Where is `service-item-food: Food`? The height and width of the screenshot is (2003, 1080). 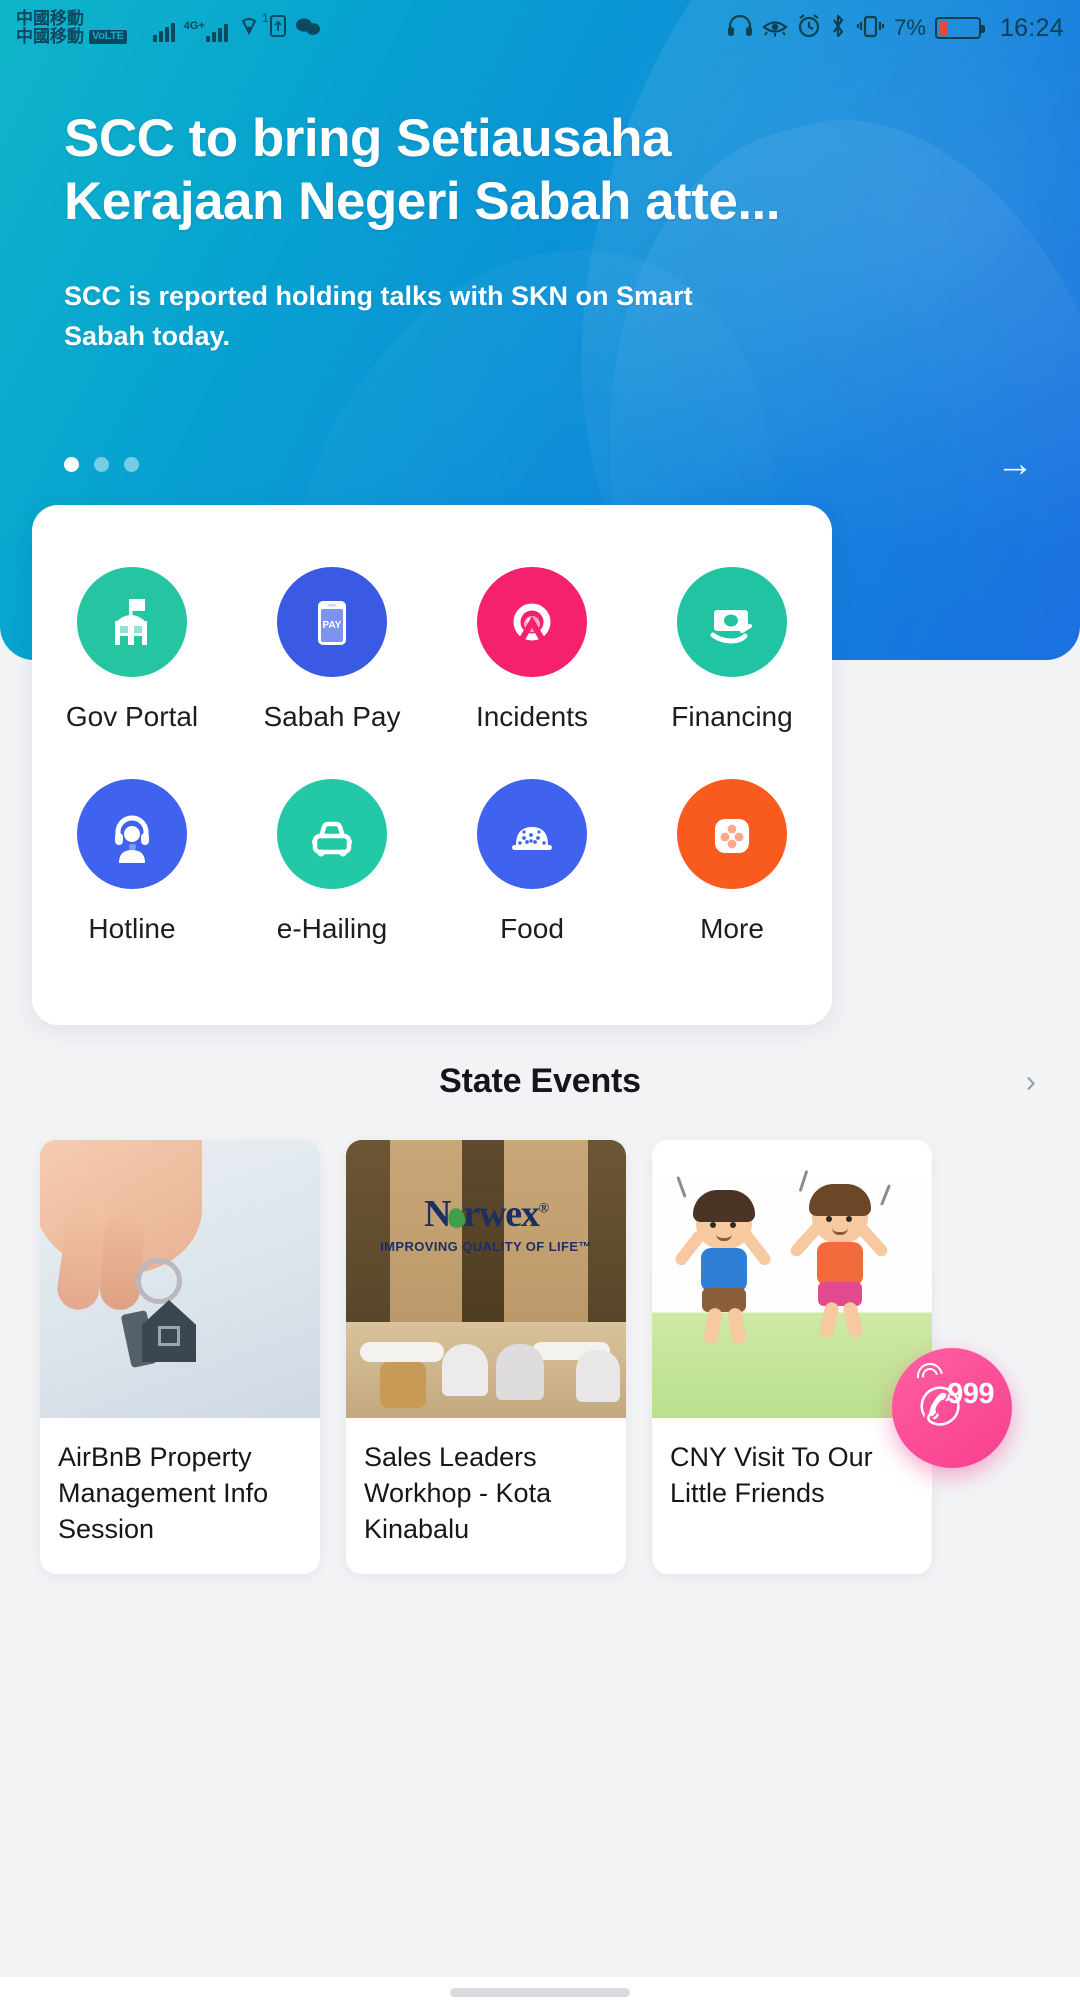
service-item-food: Food is located at coordinates (532, 862).